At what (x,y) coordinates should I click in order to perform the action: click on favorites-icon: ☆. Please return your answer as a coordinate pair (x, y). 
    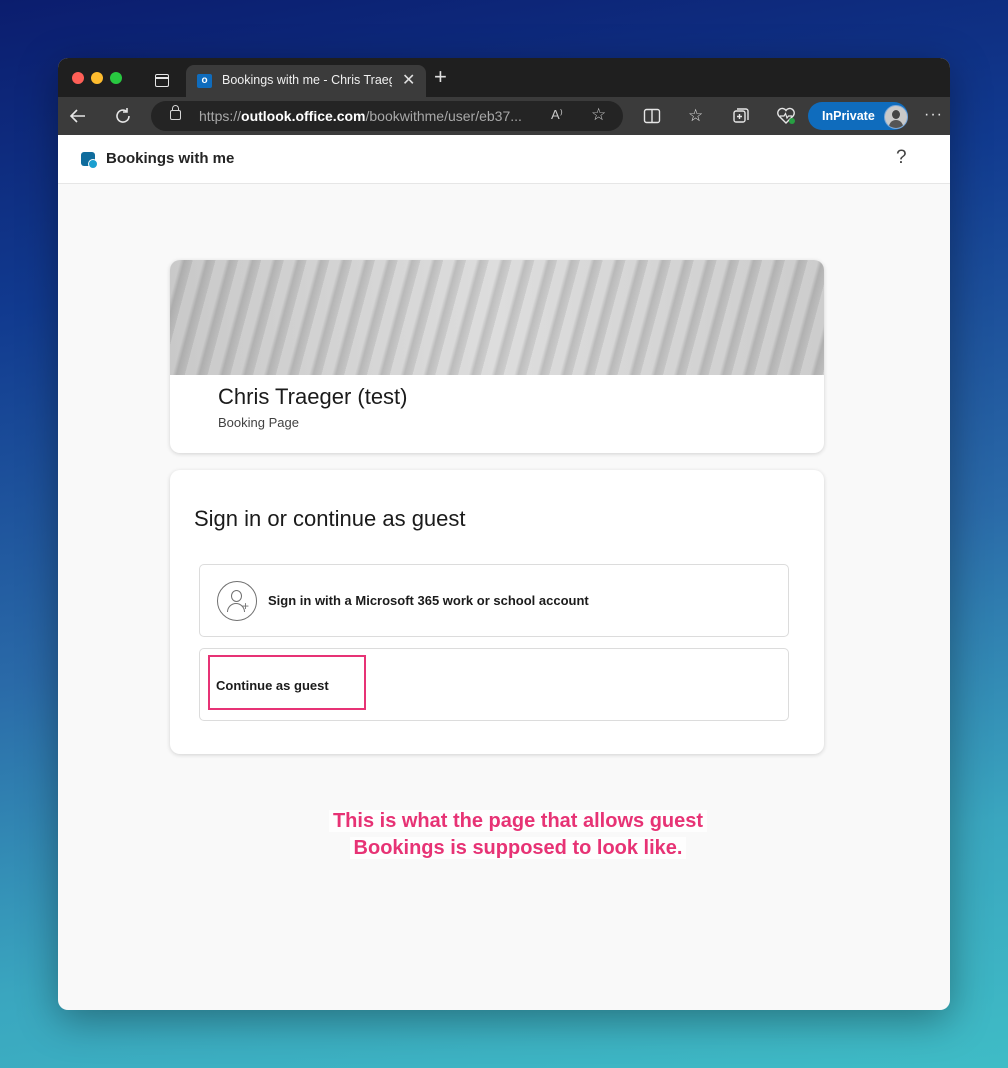
    Looking at the image, I should click on (695, 115).